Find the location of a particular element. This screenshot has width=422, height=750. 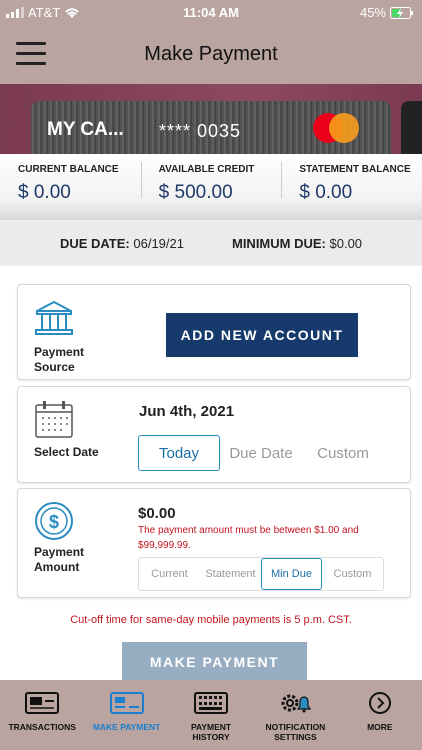

credit-card: MY CA... **** 0035 is located at coordinates (211, 127).